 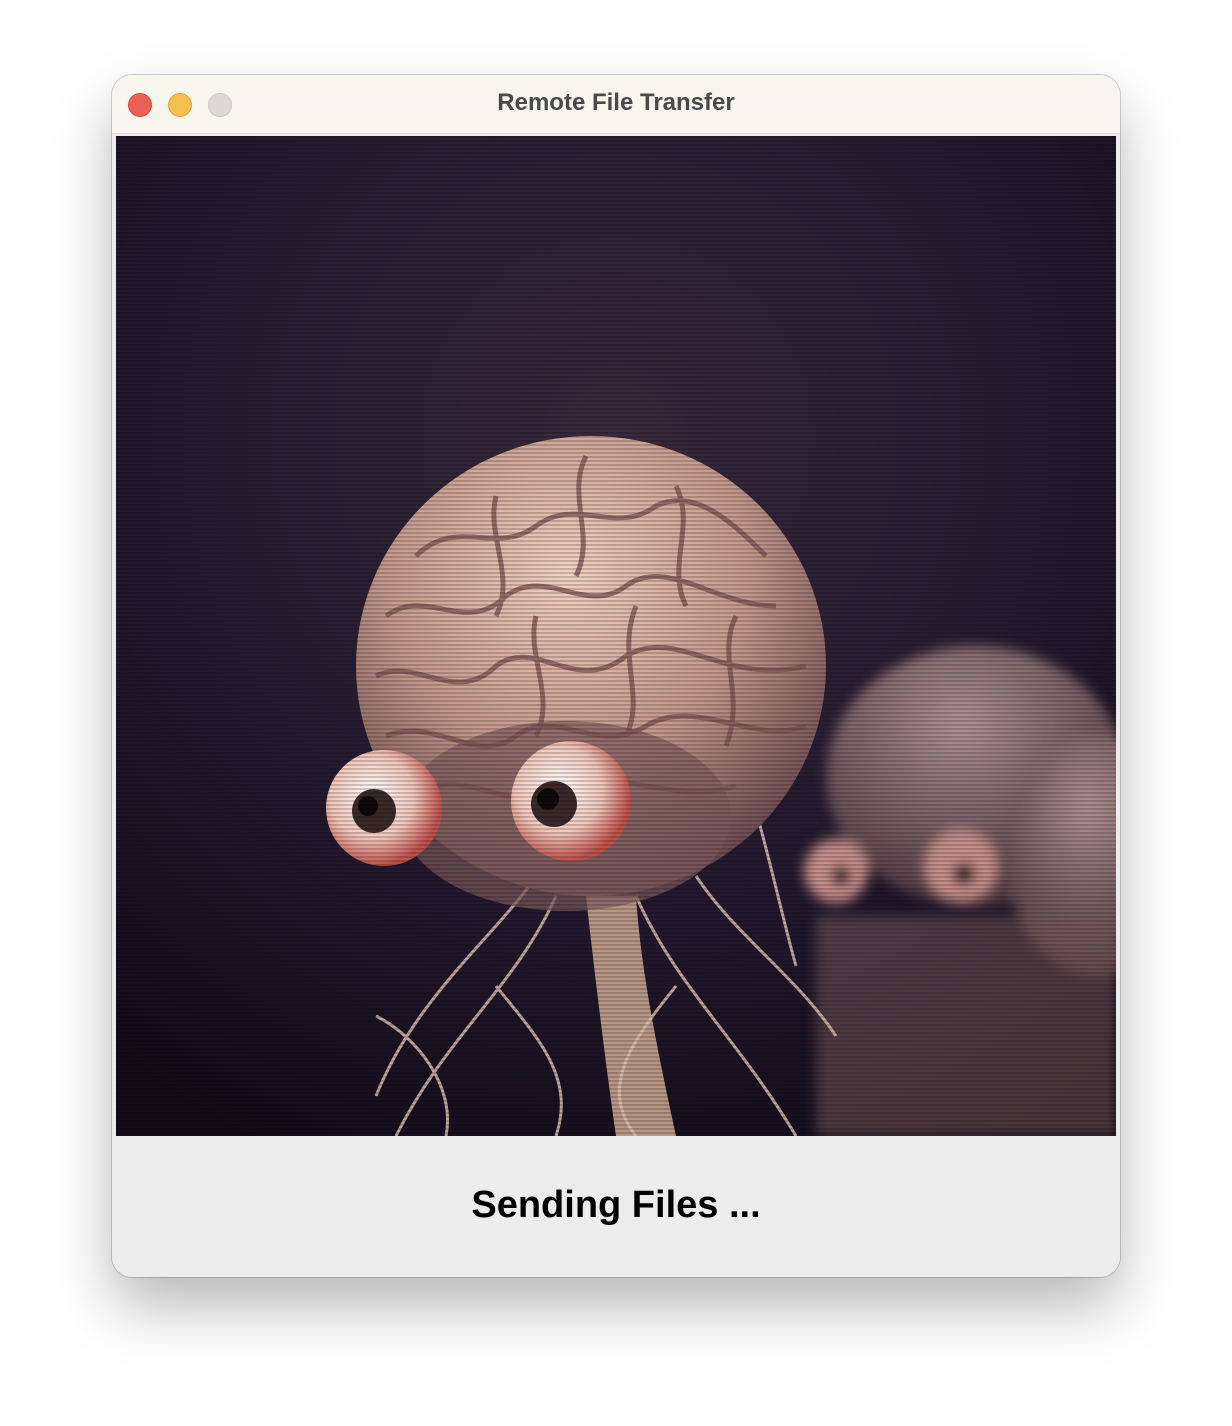 I want to click on window-title: Remote File Transfer, so click(x=616, y=102).